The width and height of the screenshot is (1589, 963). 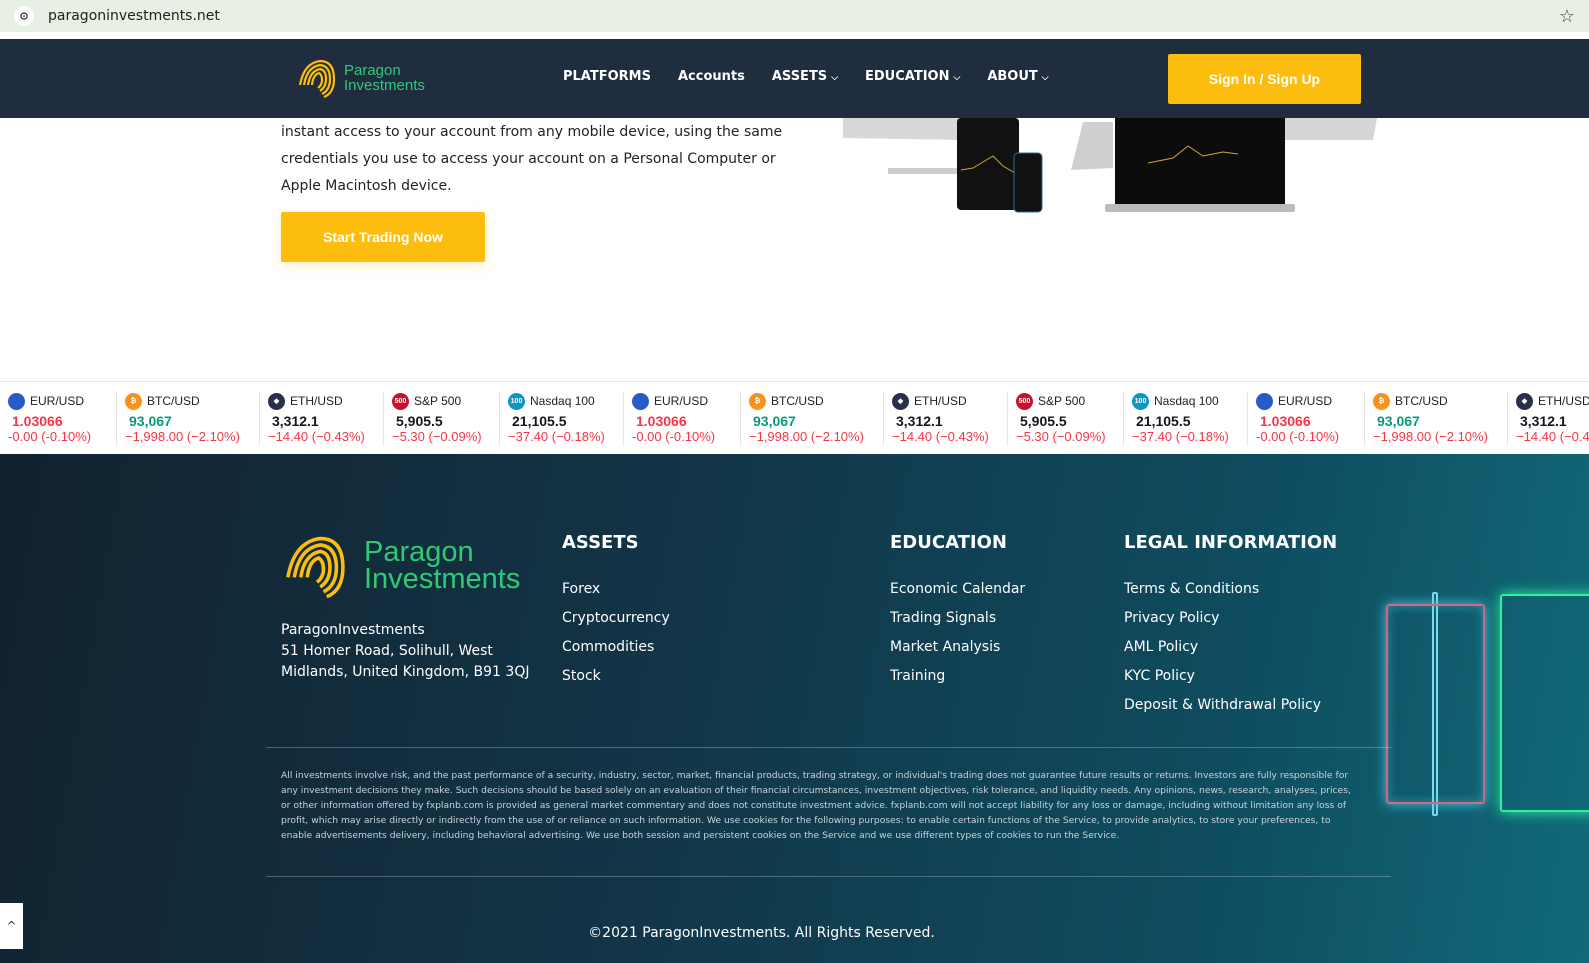 I want to click on footer-link-stock: Stock, so click(x=616, y=676).